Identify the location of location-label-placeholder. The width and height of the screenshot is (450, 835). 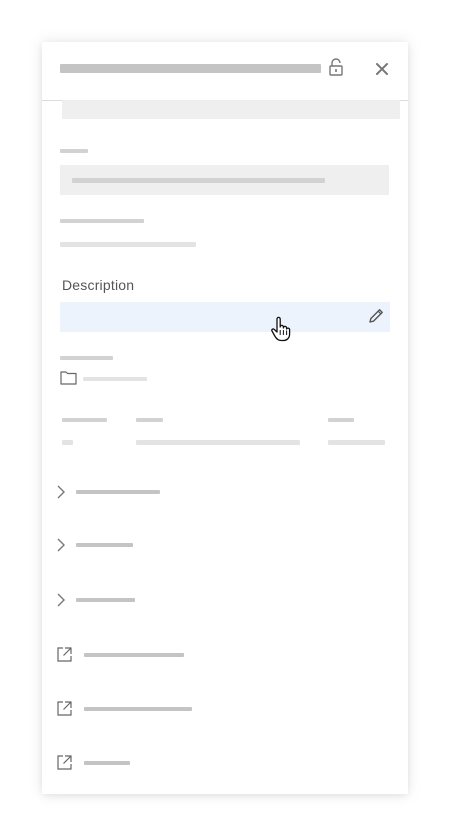
(86, 358).